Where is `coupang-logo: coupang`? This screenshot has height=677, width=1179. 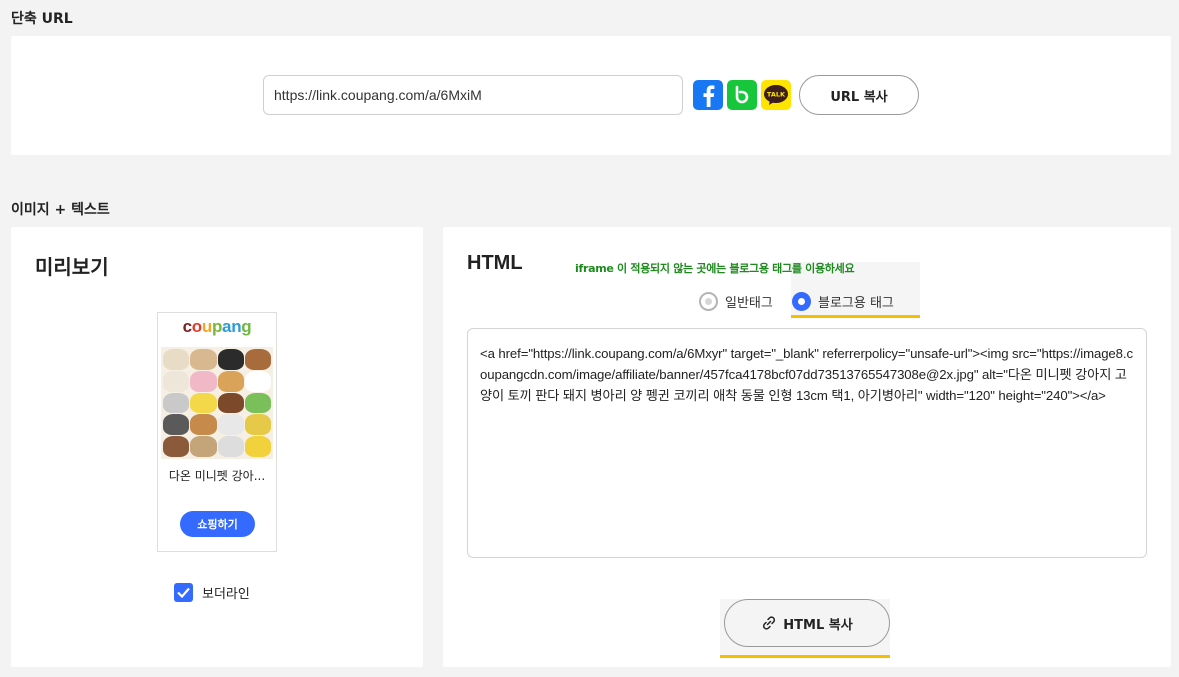 coupang-logo: coupang is located at coordinates (217, 327).